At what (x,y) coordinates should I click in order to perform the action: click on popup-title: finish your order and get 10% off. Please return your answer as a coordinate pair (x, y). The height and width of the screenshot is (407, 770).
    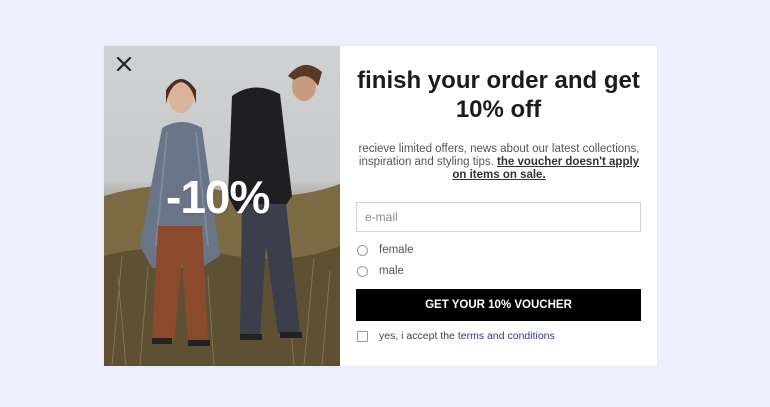
    Looking at the image, I should click on (498, 95).